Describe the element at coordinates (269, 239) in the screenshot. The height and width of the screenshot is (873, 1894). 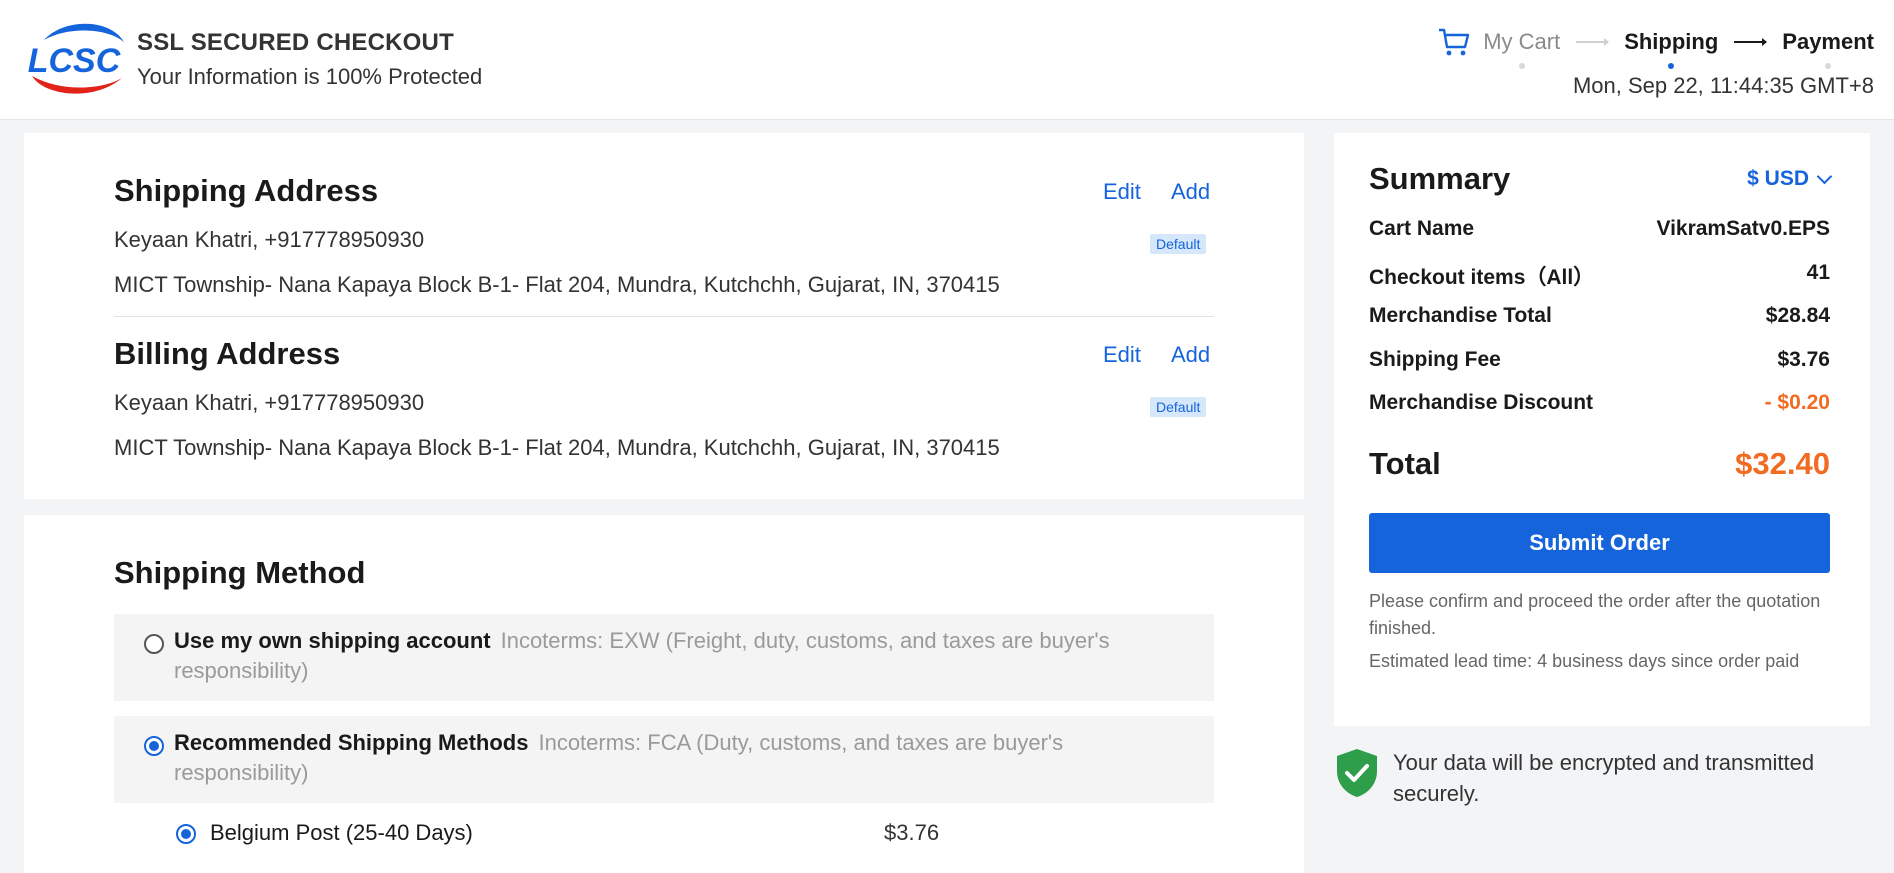
I see `shipping-name-phone: Keyaan Khatri, +917778950930` at that location.